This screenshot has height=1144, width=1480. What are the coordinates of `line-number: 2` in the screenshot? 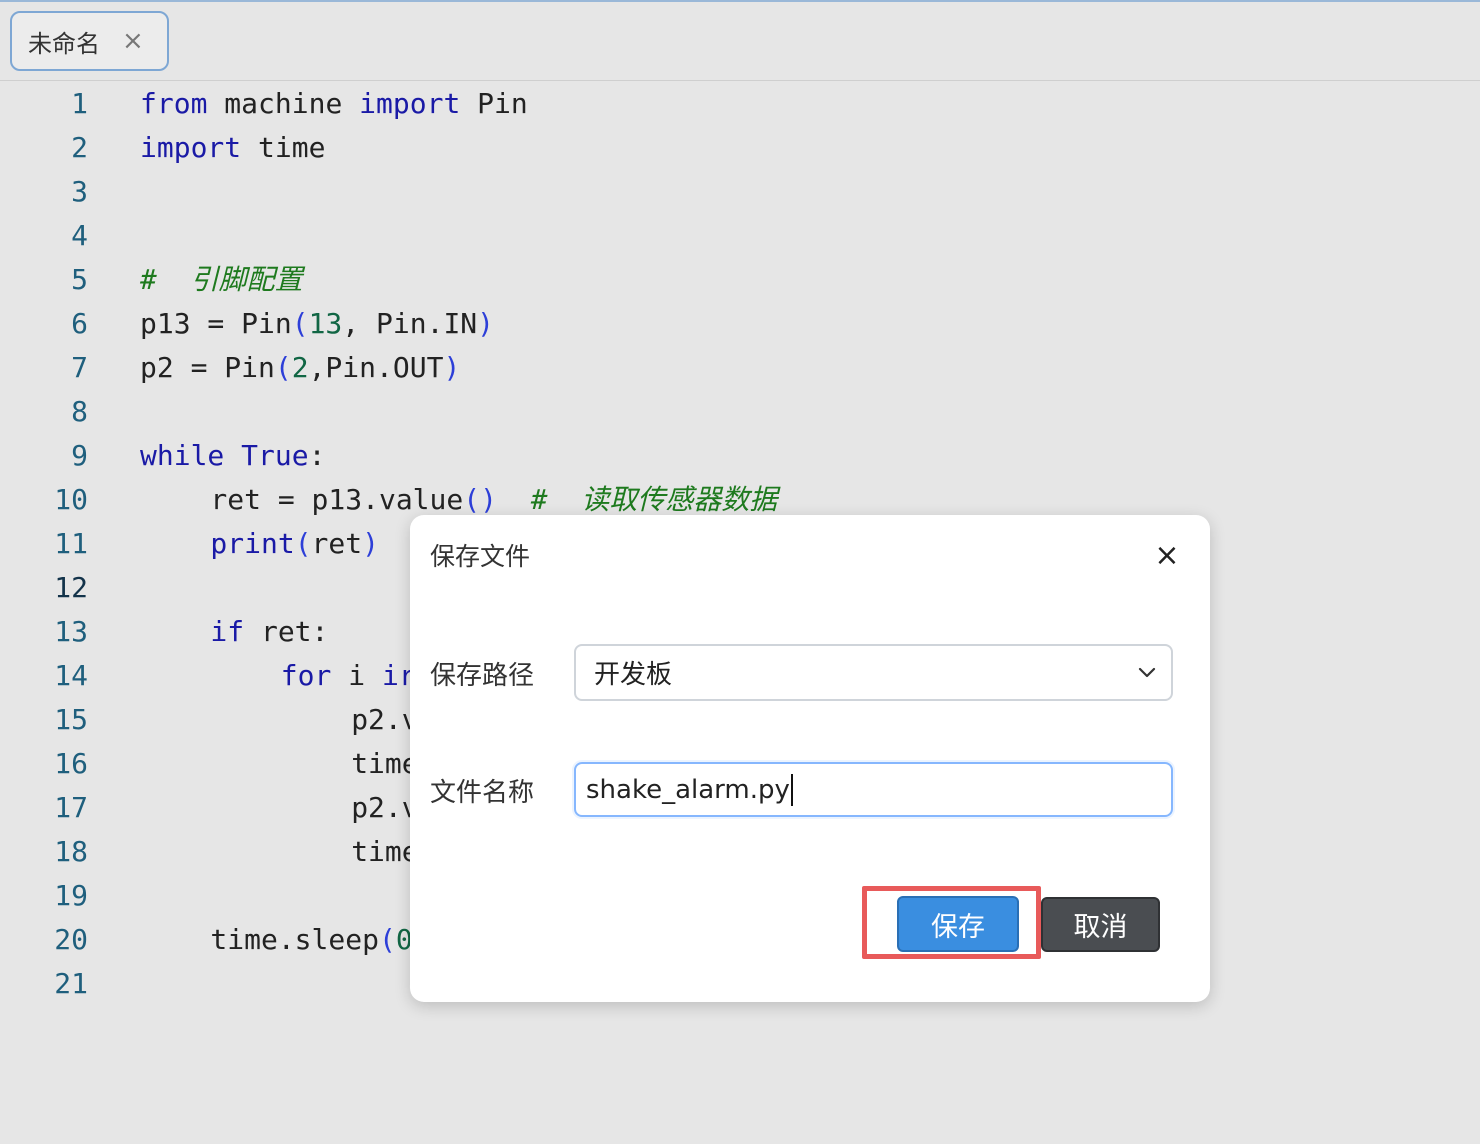 It's located at (79, 147).